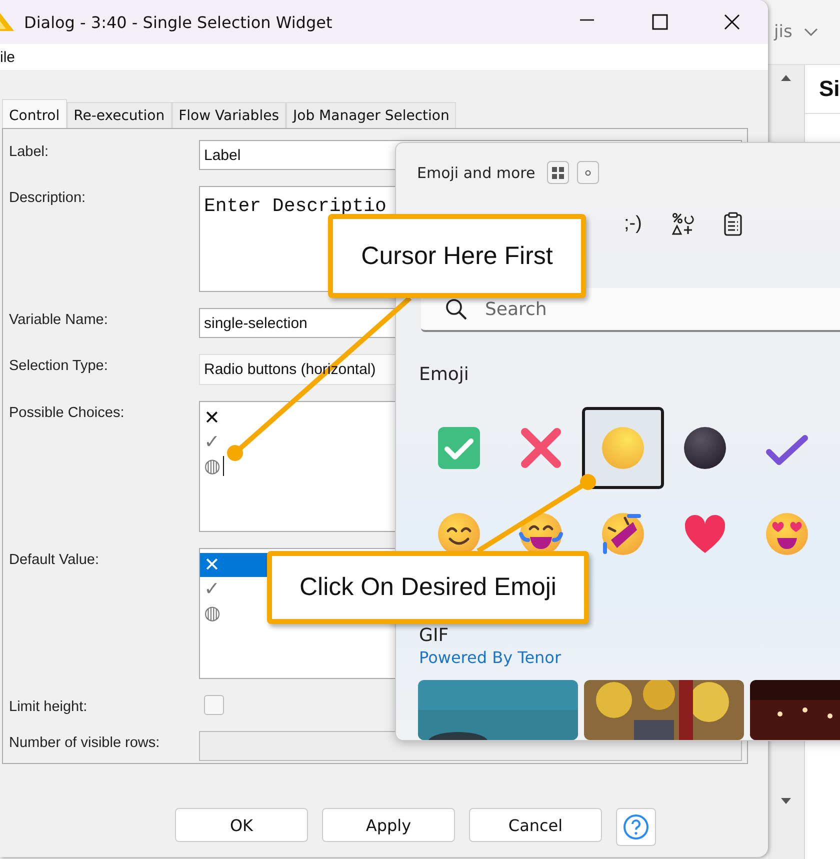  I want to click on check-square-icon, so click(459, 448).